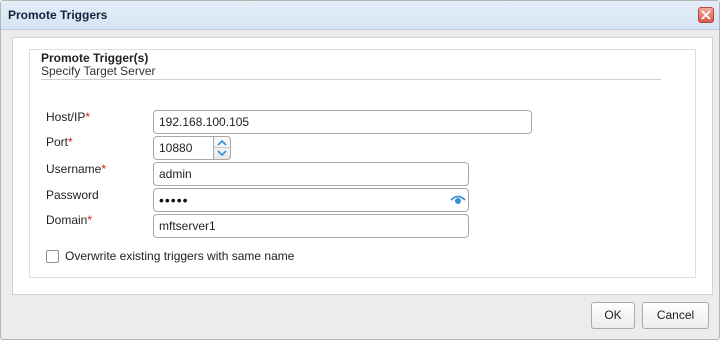 The width and height of the screenshot is (720, 340). I want to click on ok-button: OK, so click(613, 315).